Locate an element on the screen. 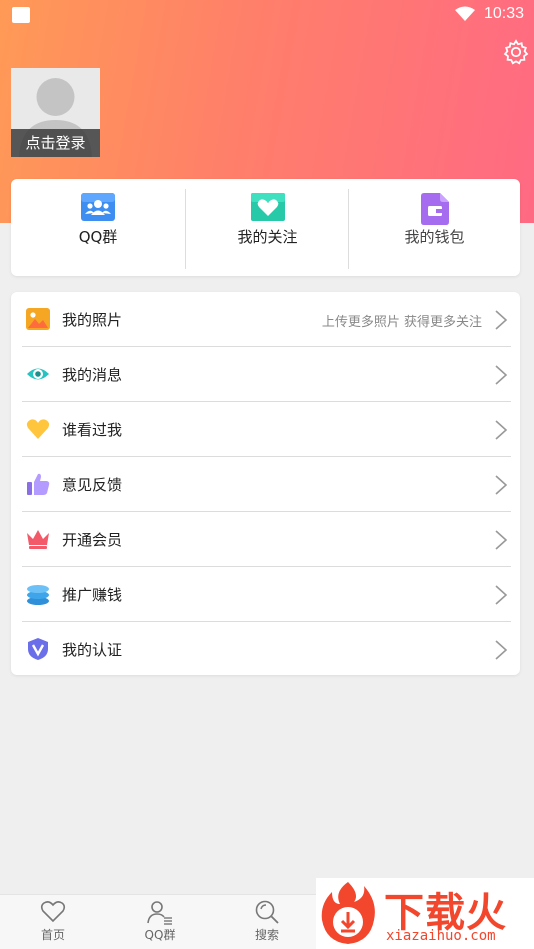 The image size is (534, 949). menu-label: 我的照片 is located at coordinates (92, 320).